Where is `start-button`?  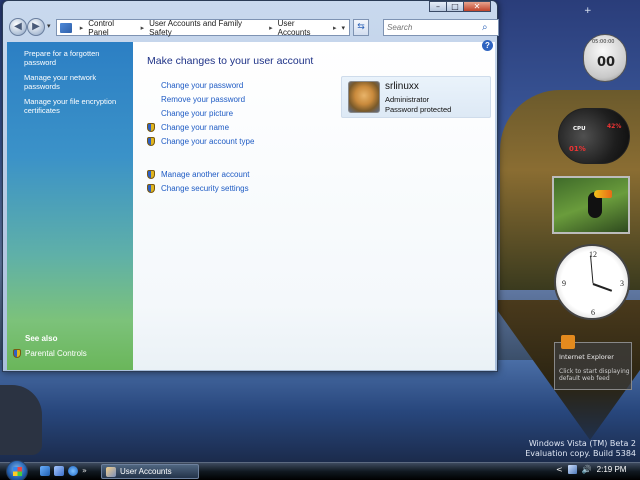
start-button is located at coordinates (17, 470).